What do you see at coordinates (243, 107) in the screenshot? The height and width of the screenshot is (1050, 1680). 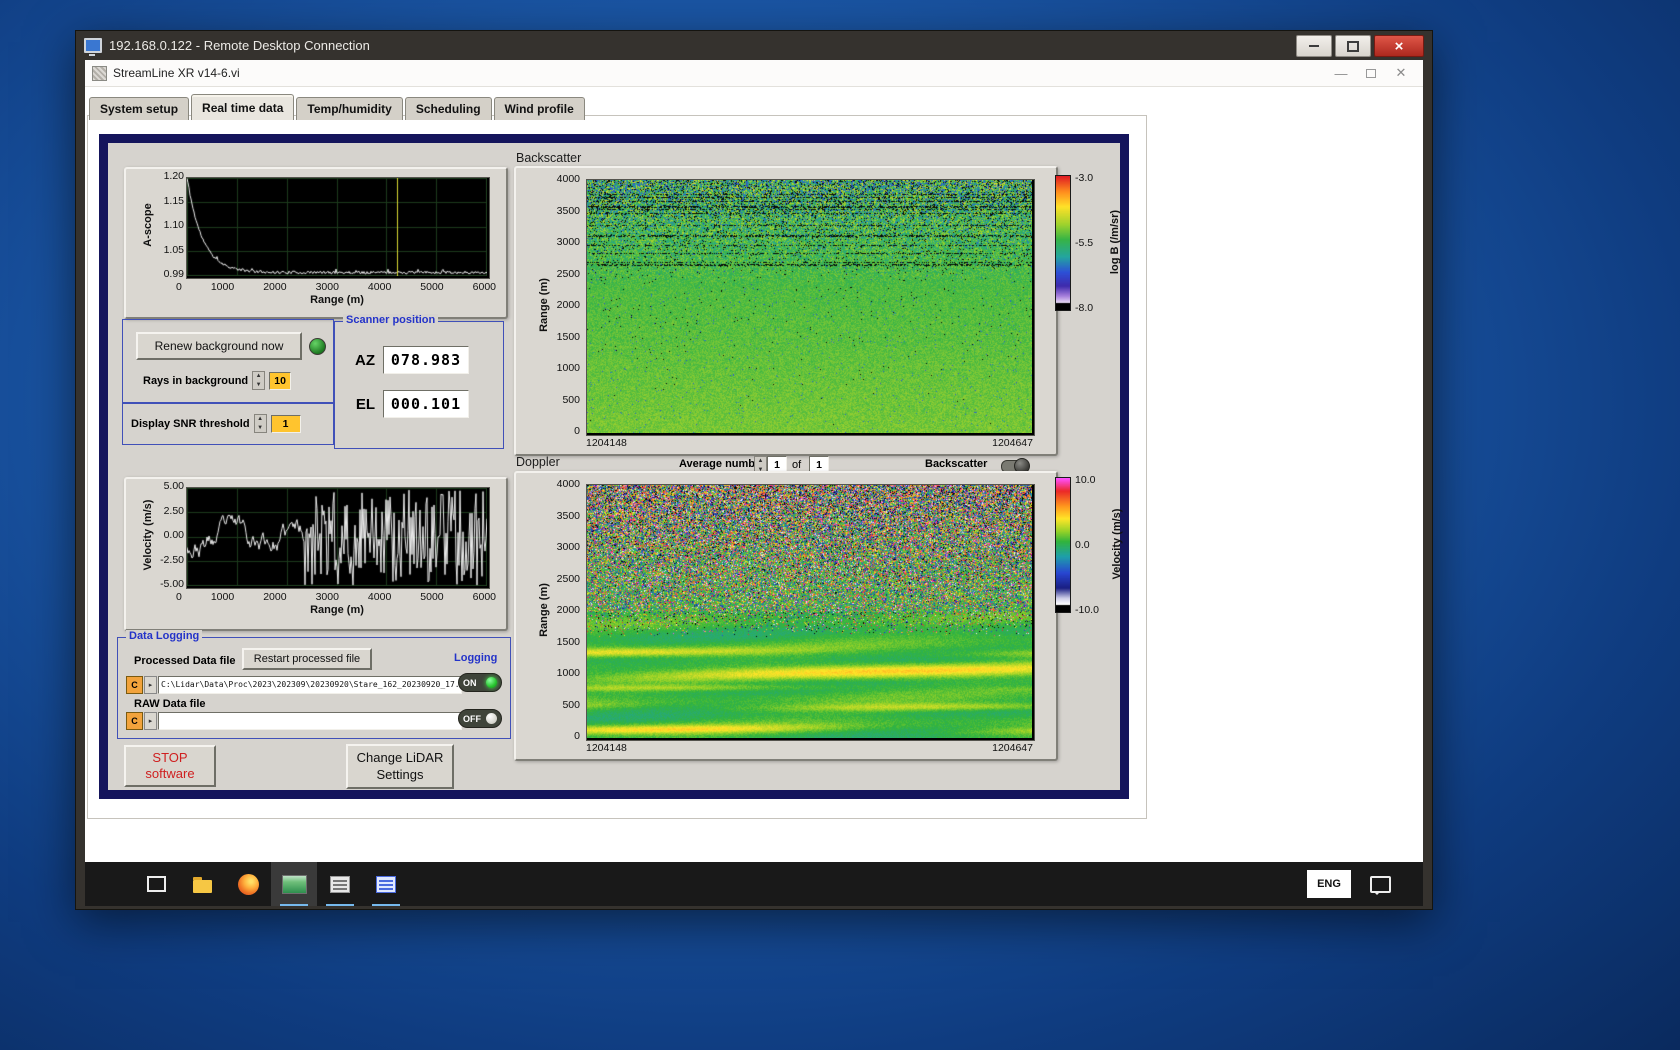 I see `tab-real-time-data: Real time data` at bounding box center [243, 107].